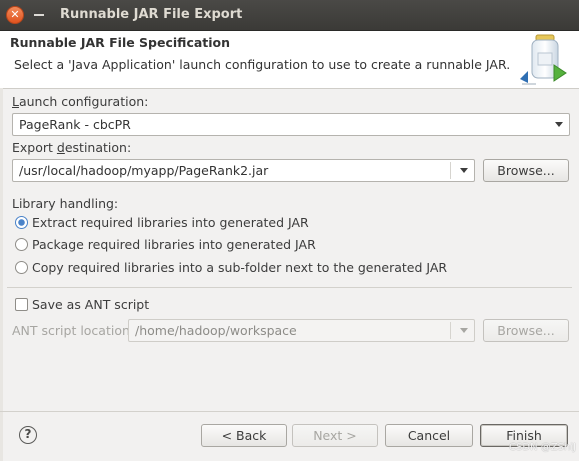  I want to click on help-icon: ?, so click(28, 435).